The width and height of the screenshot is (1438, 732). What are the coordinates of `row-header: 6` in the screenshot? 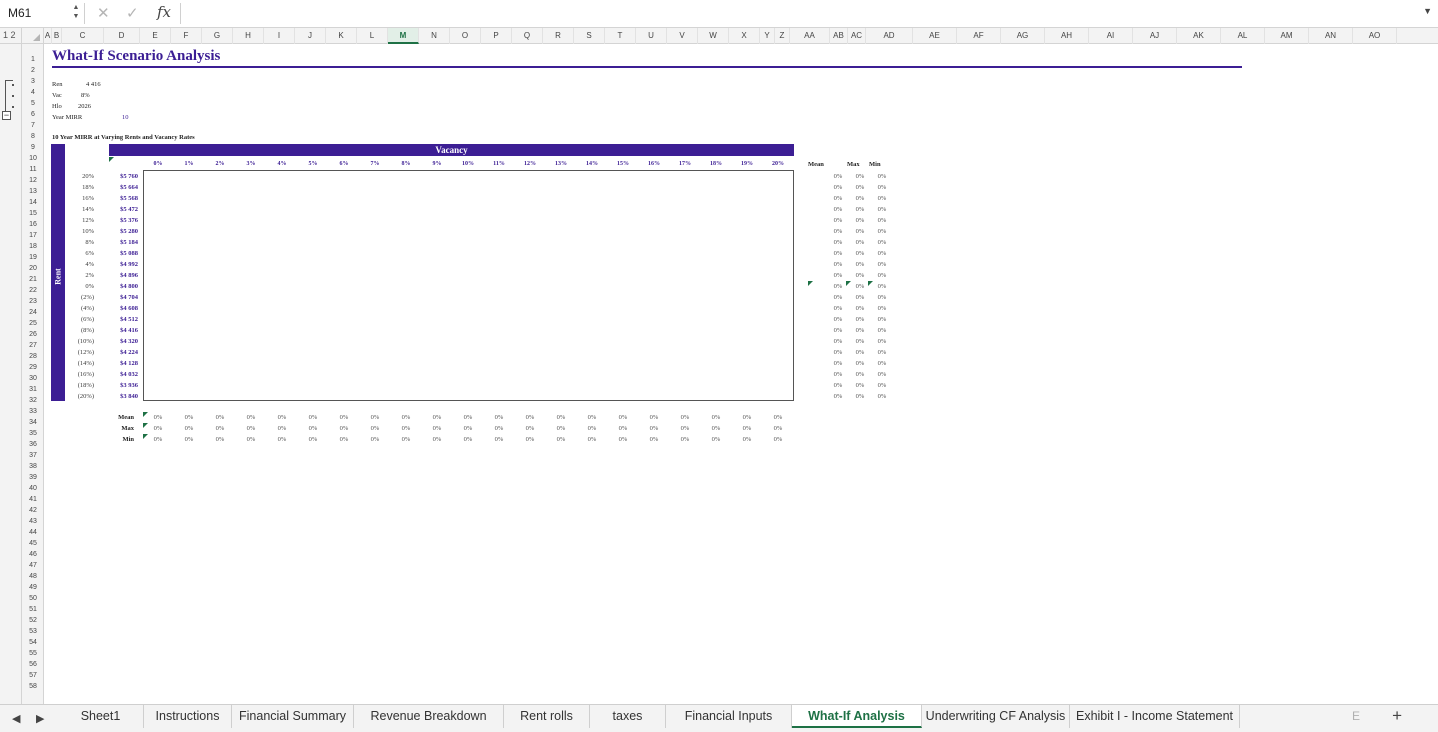 It's located at (32, 114).